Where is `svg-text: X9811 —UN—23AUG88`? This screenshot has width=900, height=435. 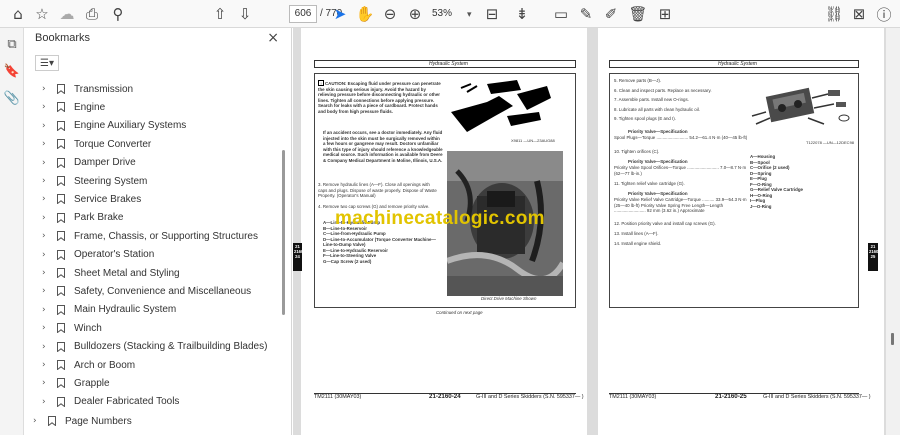 svg-text: X9811 —UN—23AUG88 is located at coordinates (533, 140).